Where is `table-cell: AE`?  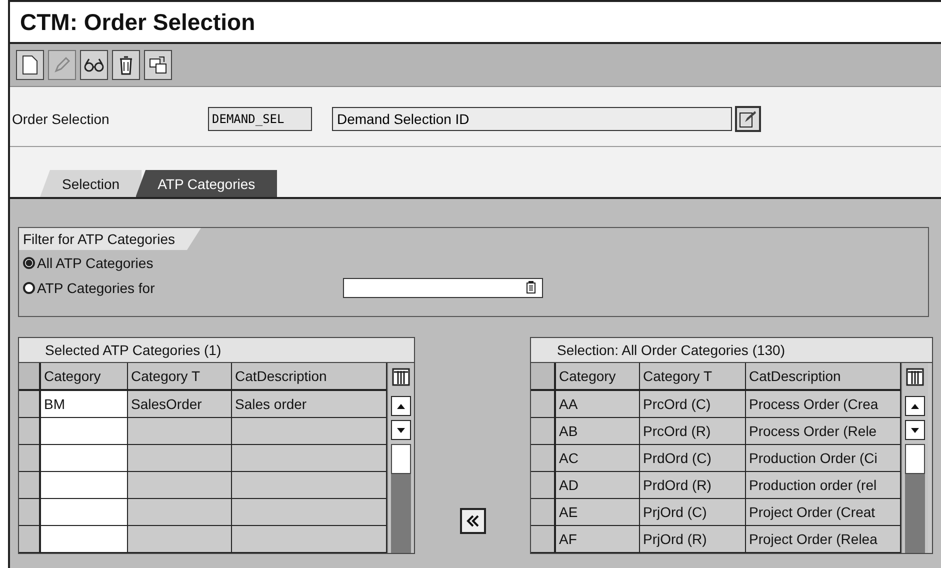 table-cell: AE is located at coordinates (598, 512).